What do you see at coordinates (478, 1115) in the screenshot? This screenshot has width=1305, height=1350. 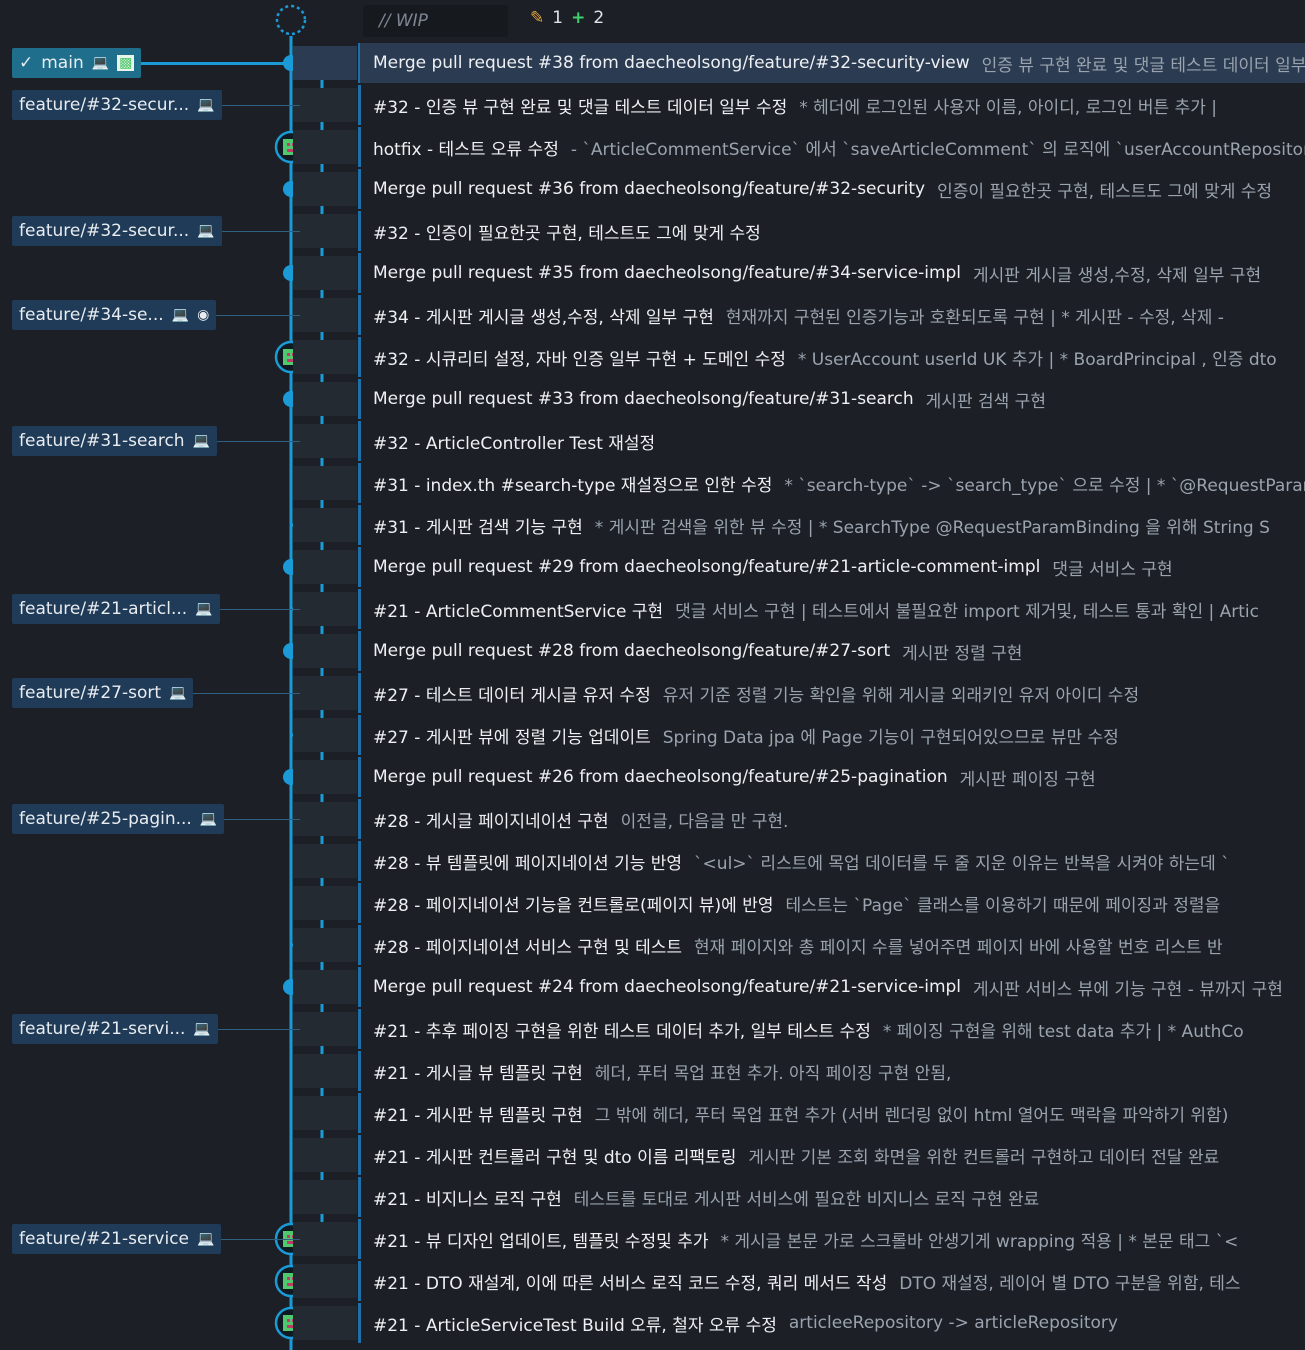 I see `commit-message: #21 - 게시판 뷰 템플릿 구현` at bounding box center [478, 1115].